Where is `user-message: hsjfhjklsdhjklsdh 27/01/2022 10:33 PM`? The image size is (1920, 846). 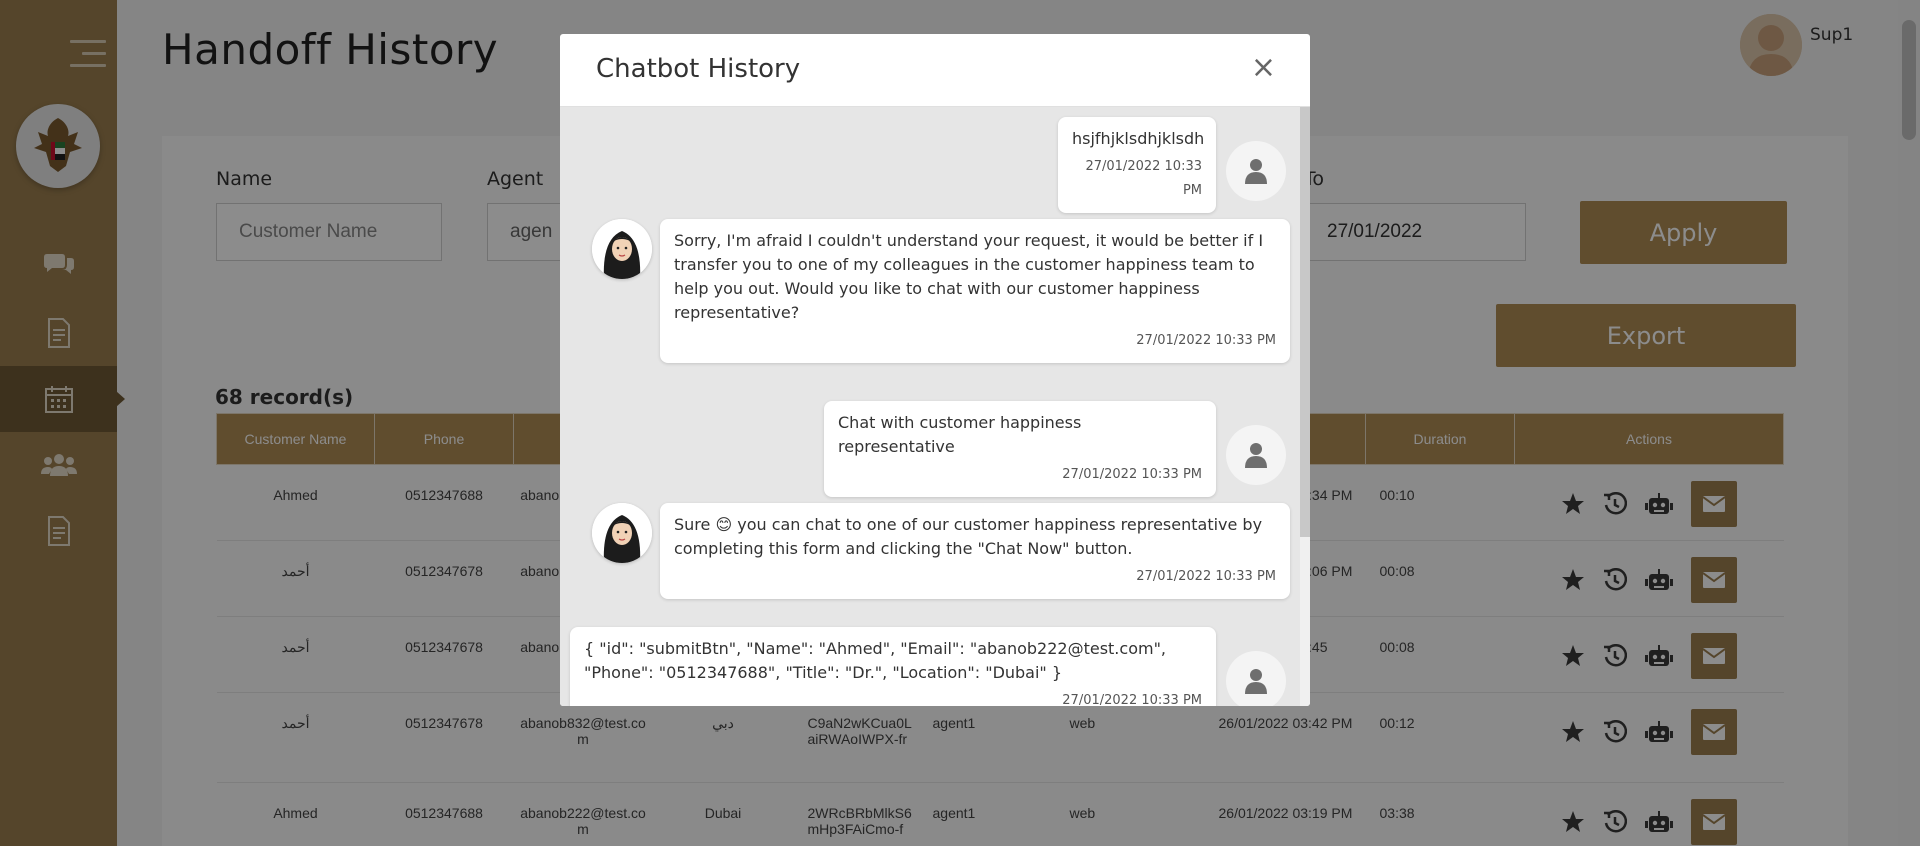 user-message: hsjfhjklsdhjklsdh 27/01/2022 10:33 PM is located at coordinates (1137, 165).